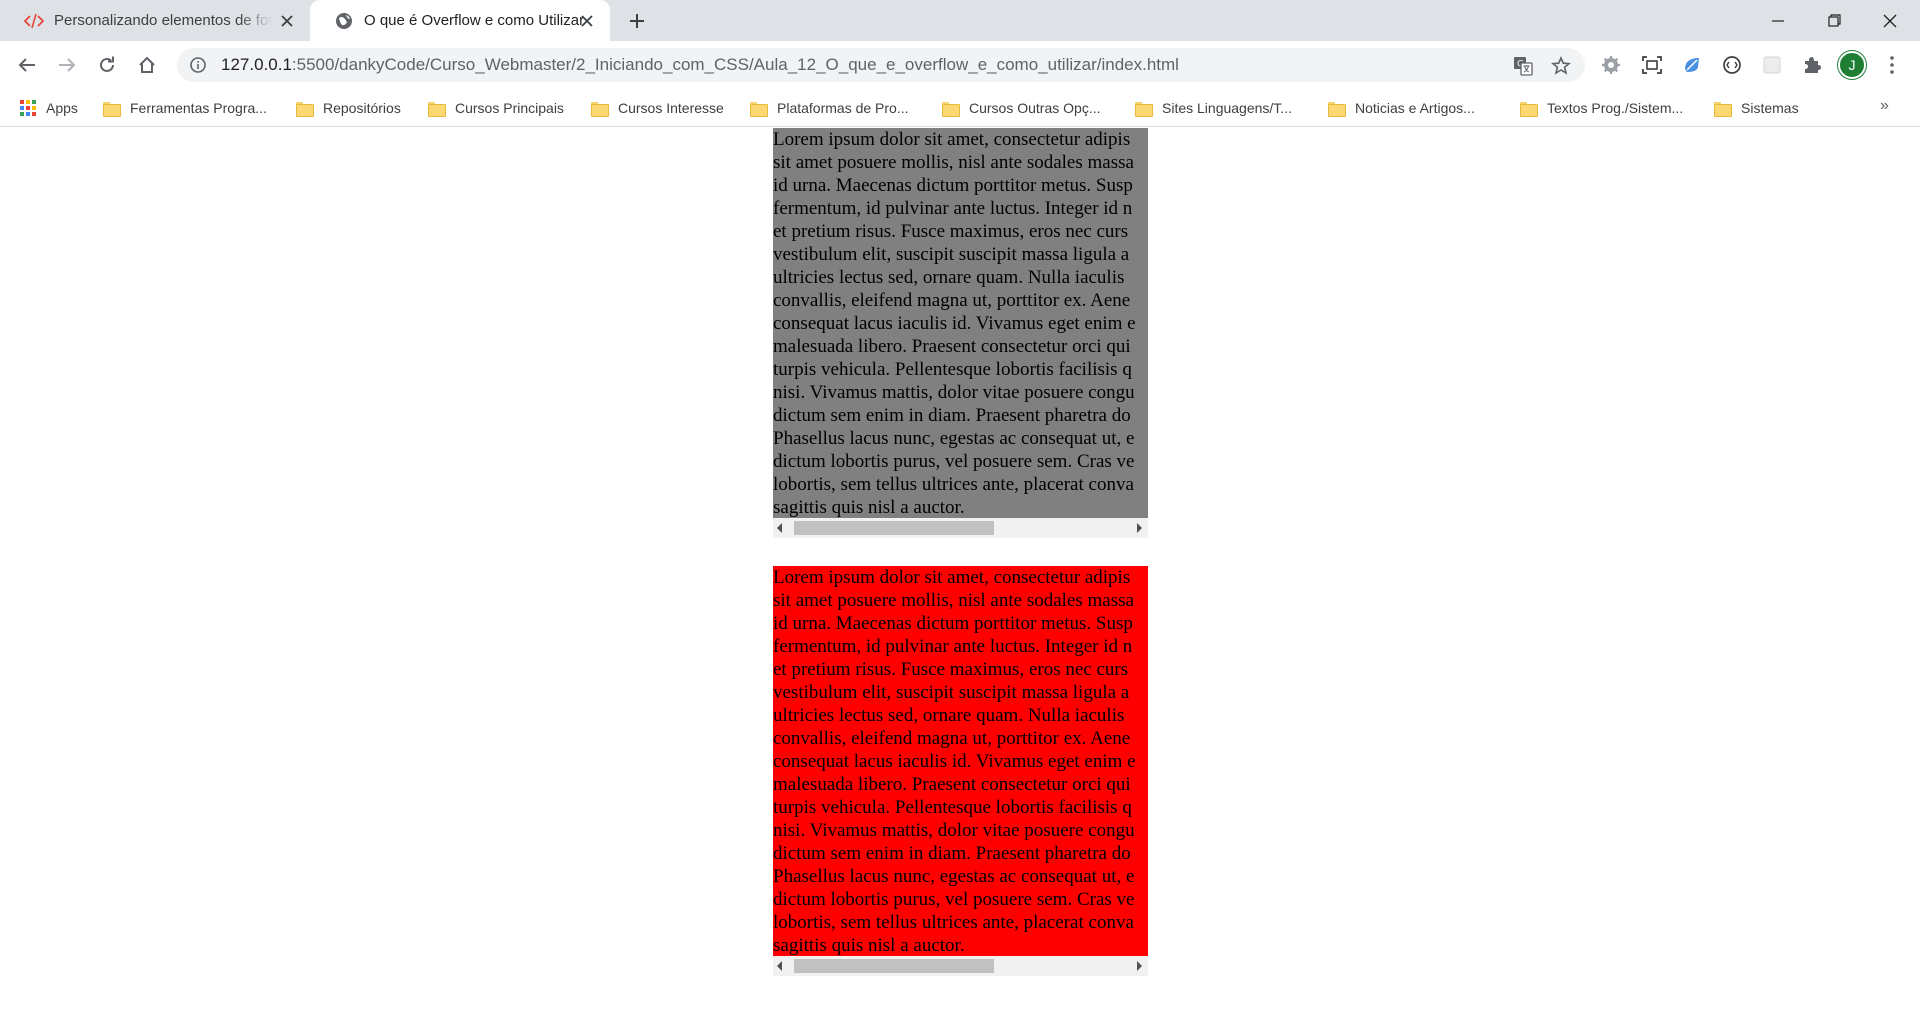 This screenshot has height=1030, width=1920. I want to click on plus-icon, so click(637, 21).